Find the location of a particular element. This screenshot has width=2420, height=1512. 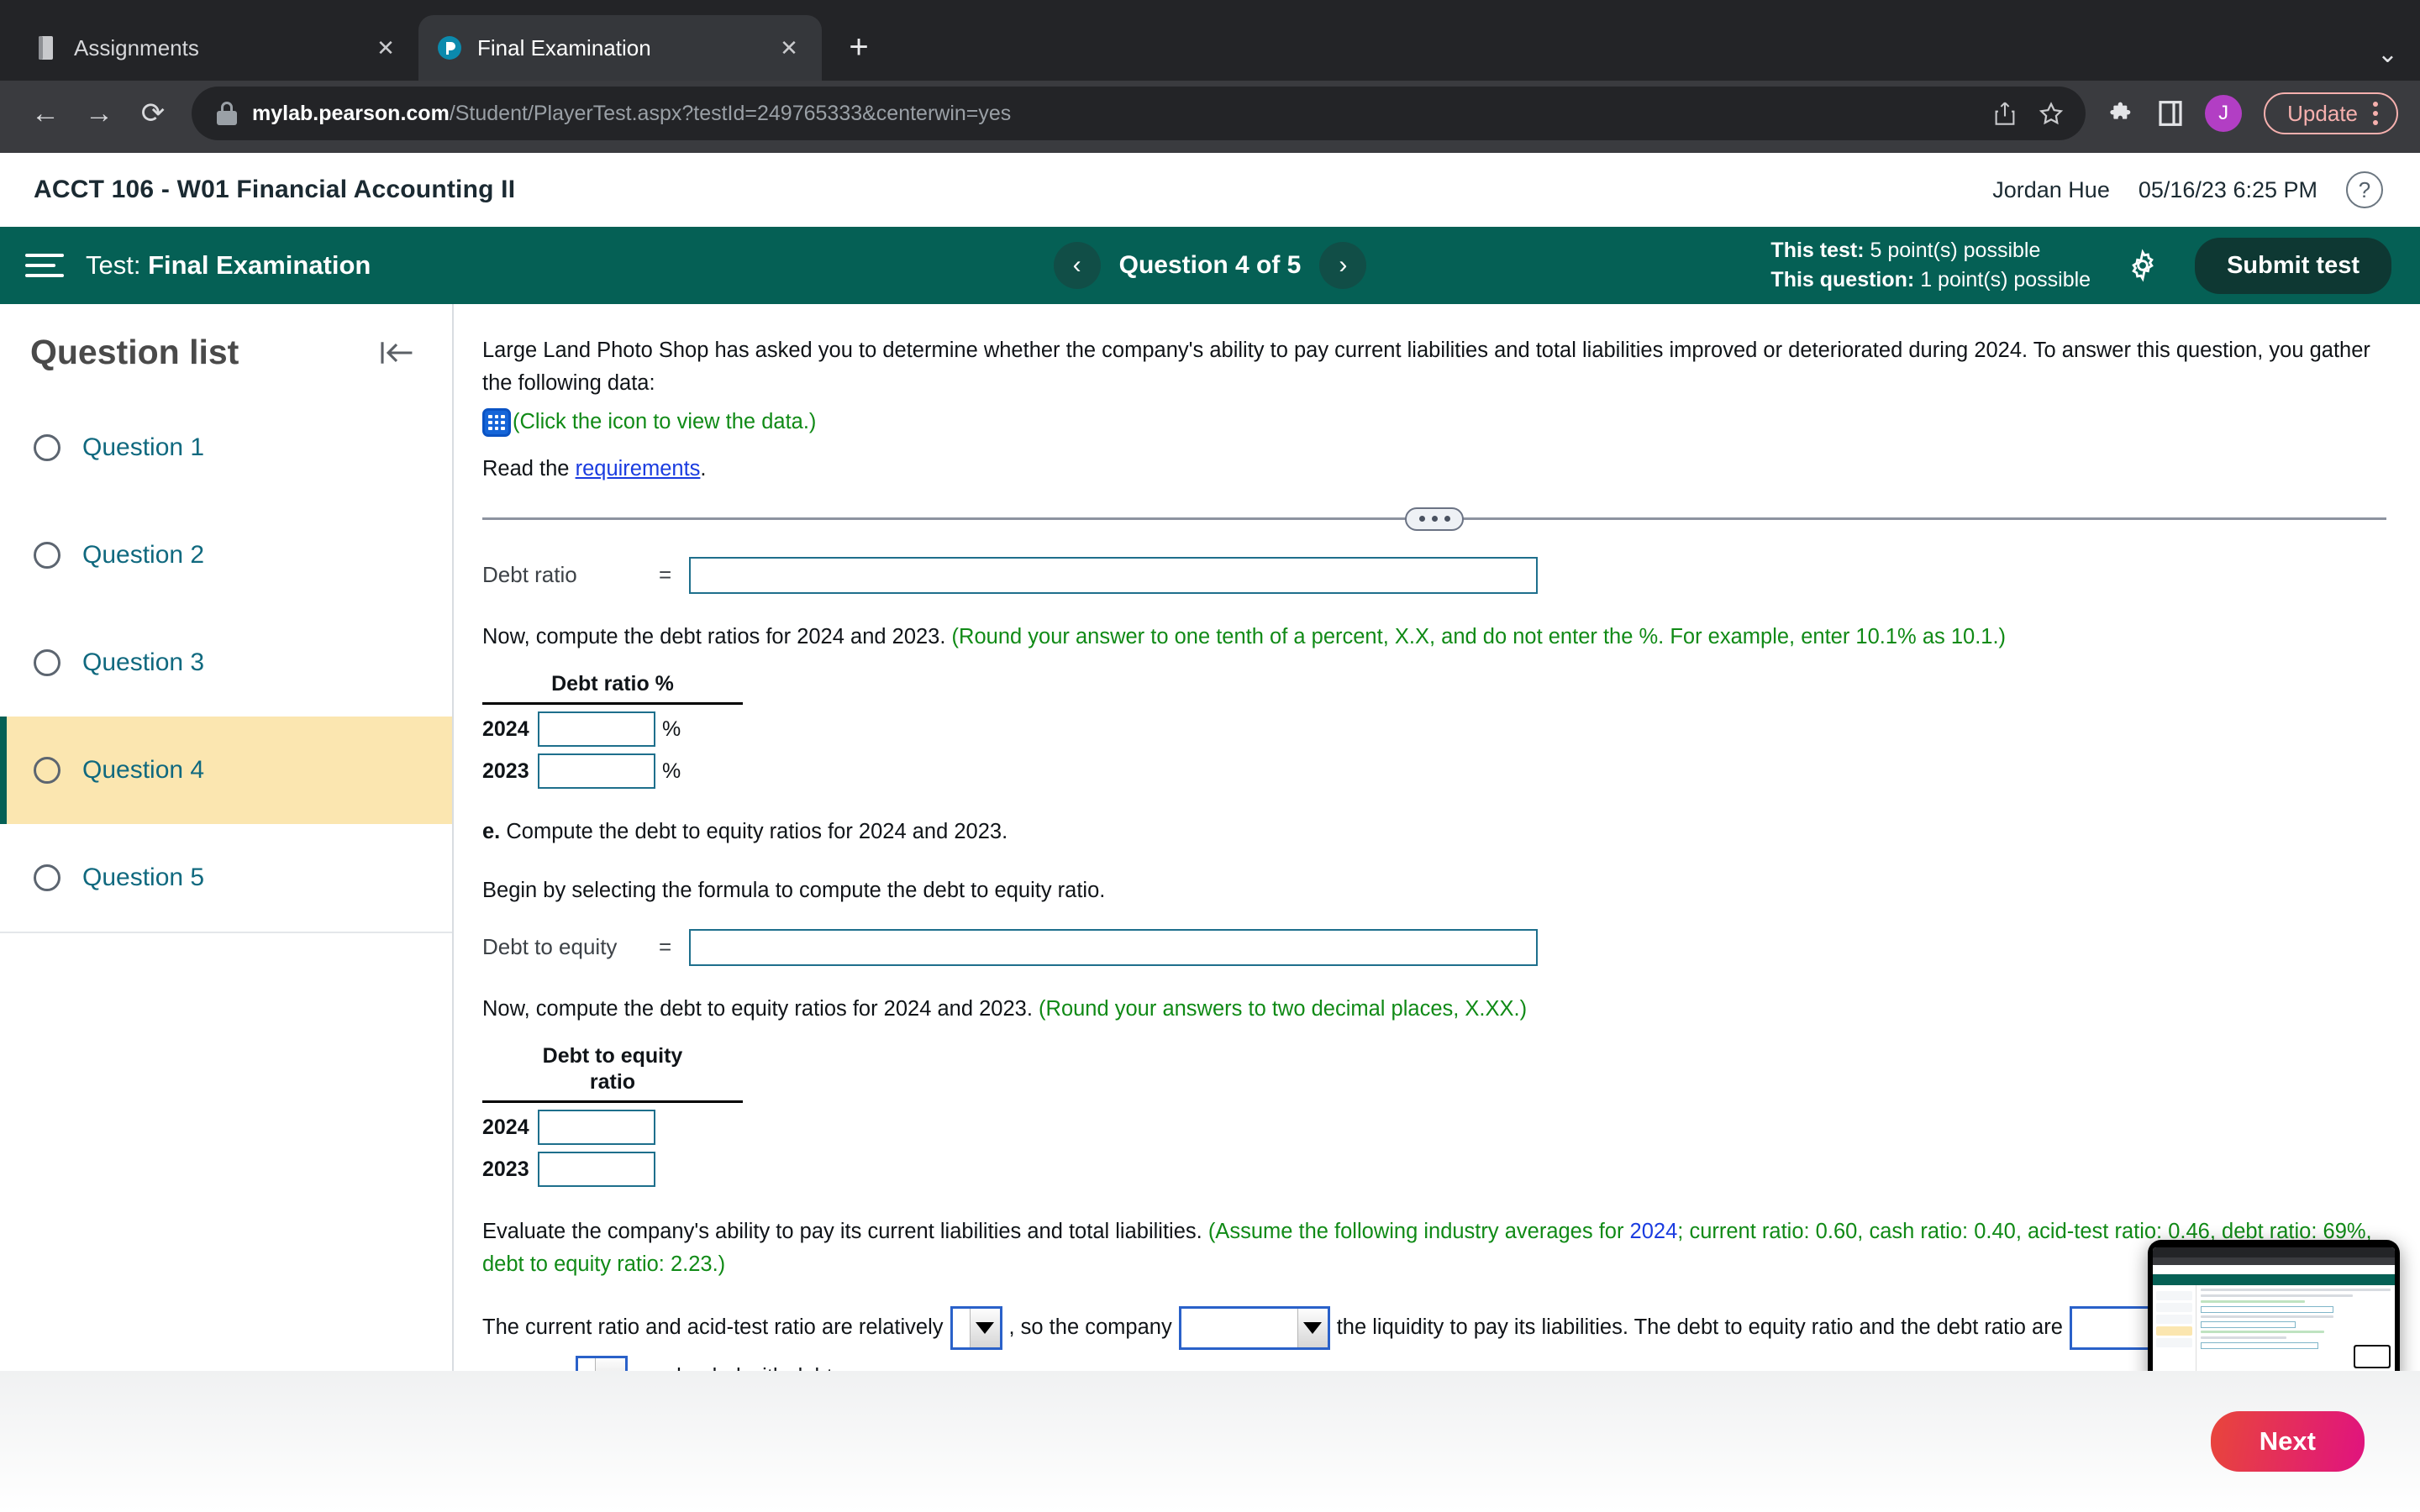

table-header-line1: Debt to equity is located at coordinates (613, 1055).